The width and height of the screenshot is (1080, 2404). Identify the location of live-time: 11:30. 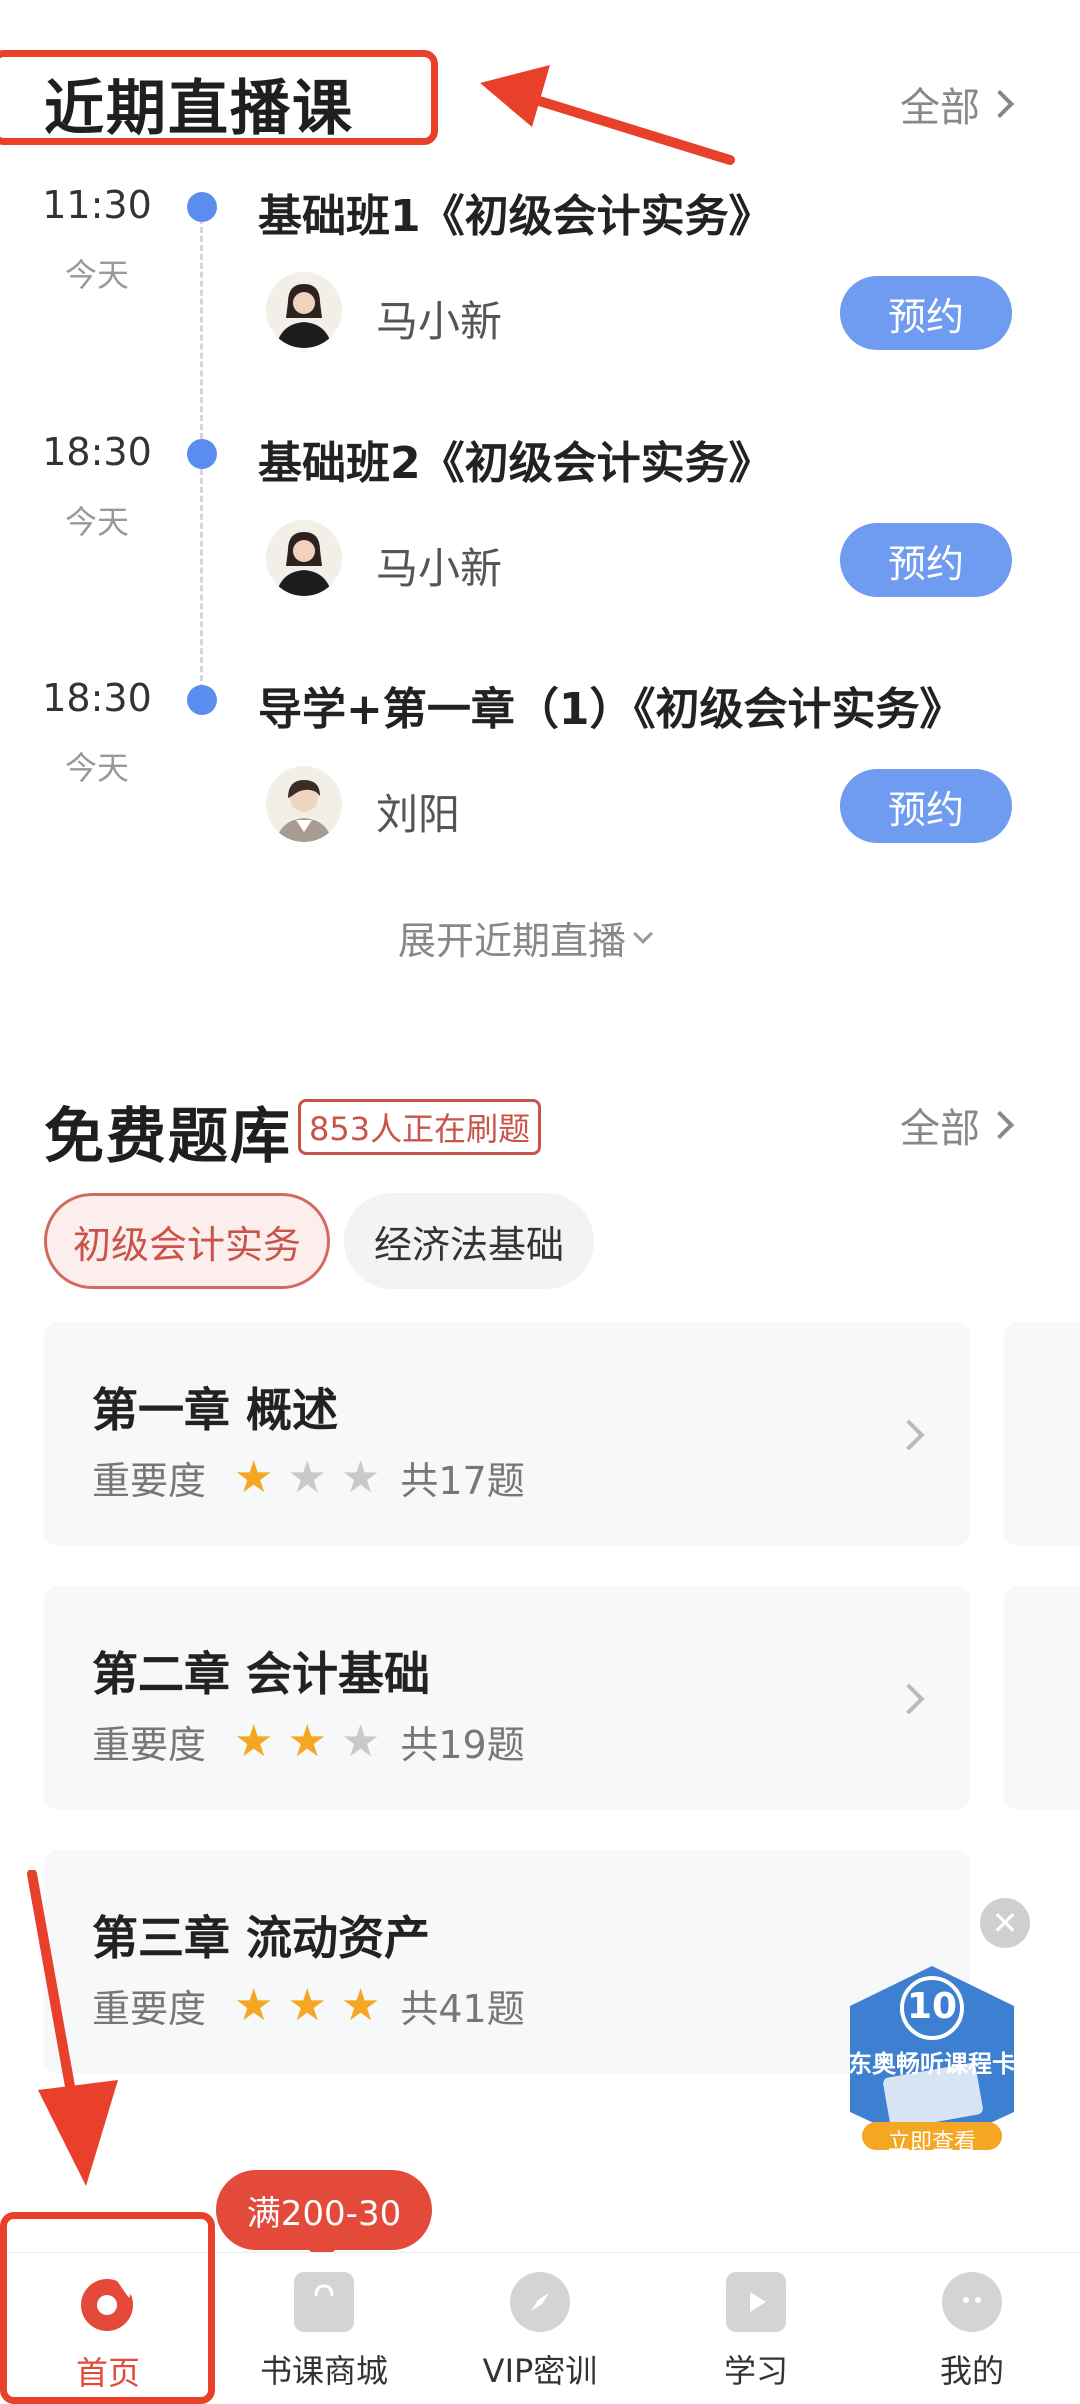
(97, 205).